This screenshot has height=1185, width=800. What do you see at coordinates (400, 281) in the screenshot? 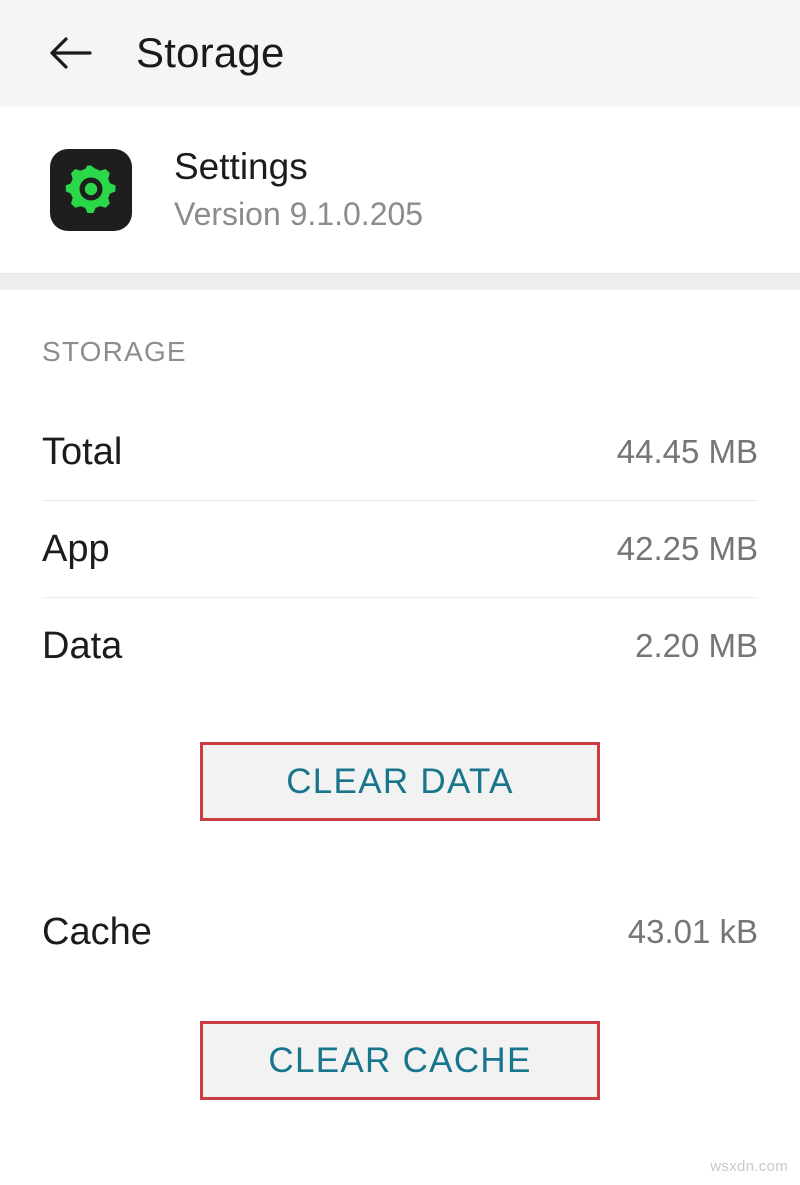
I see `section-separator-band` at bounding box center [400, 281].